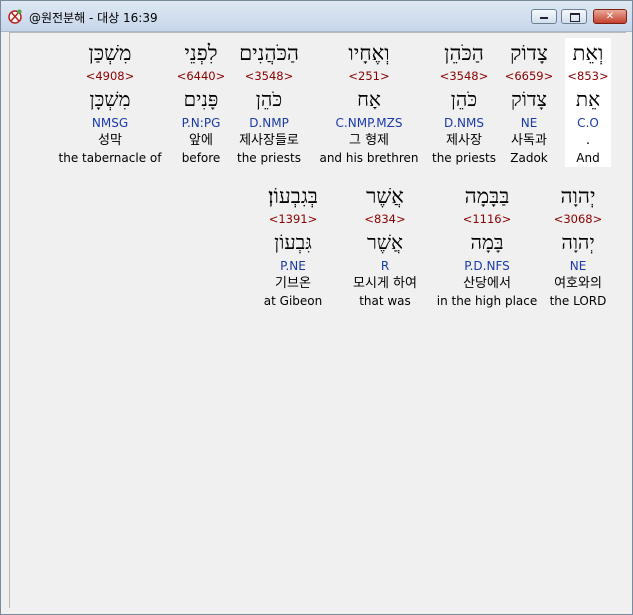 This screenshot has height=615, width=633. What do you see at coordinates (201, 158) in the screenshot?
I see `english-gloss: before` at bounding box center [201, 158].